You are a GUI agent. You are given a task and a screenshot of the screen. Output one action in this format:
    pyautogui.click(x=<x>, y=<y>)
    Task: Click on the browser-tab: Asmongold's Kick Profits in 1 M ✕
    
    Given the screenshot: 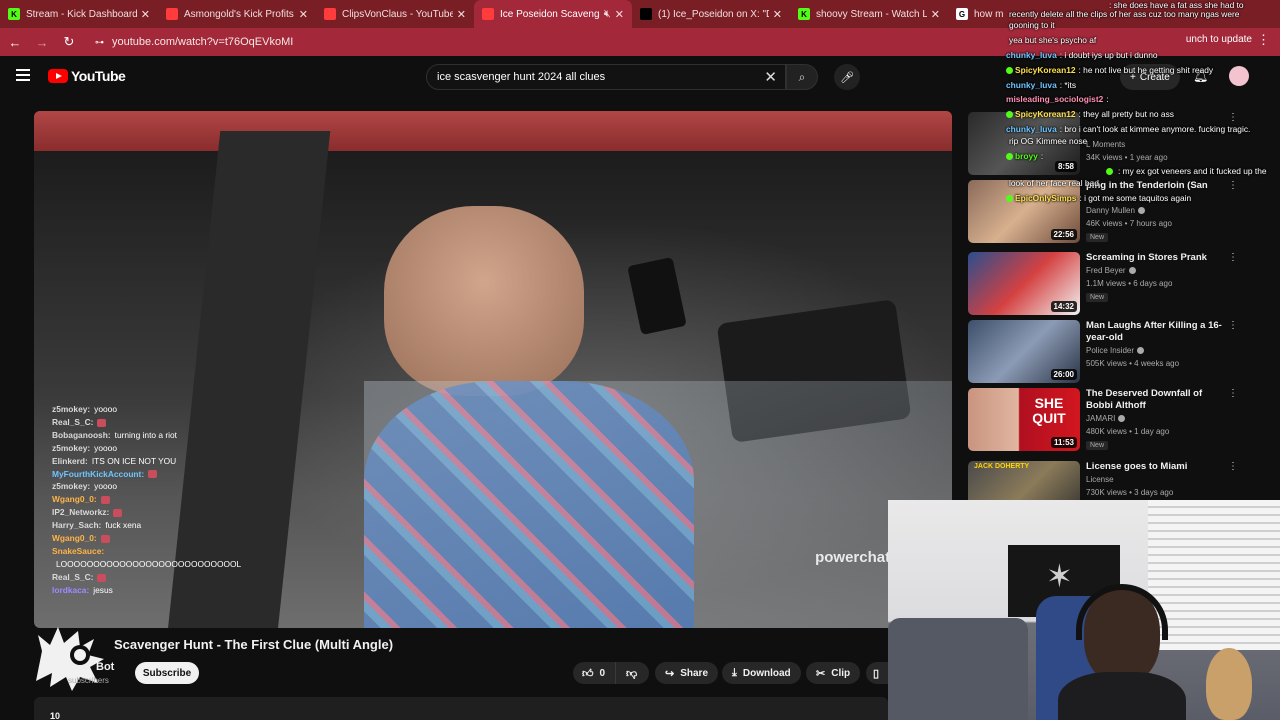 What is the action you would take?
    pyautogui.click(x=237, y=14)
    